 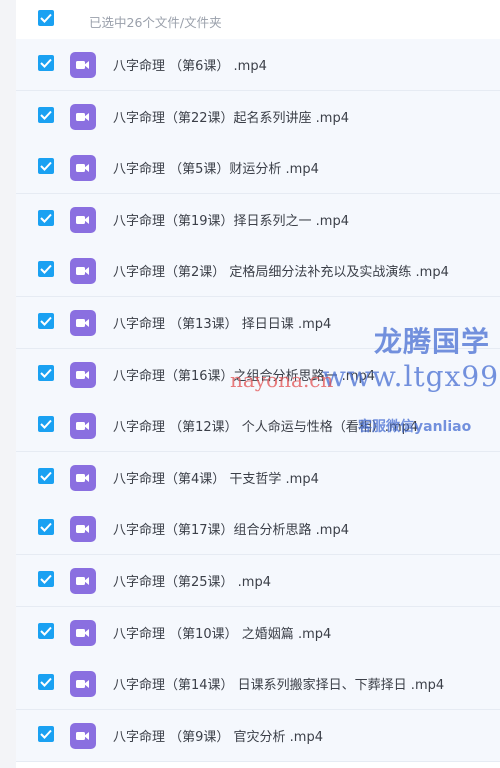 I want to click on file-row: 八字命理 （第5课）财运分析 .mp4, so click(x=258, y=168).